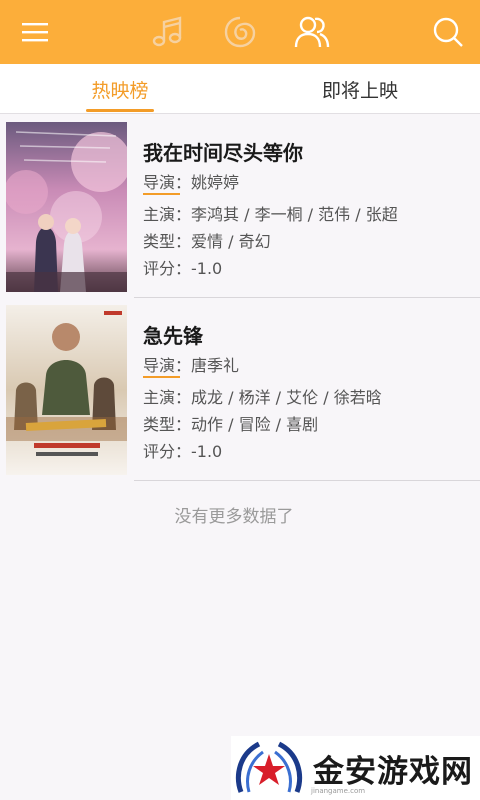 The width and height of the screenshot is (480, 800). I want to click on movie-genre: 类型：爱情 / 奇幻, so click(207, 241).